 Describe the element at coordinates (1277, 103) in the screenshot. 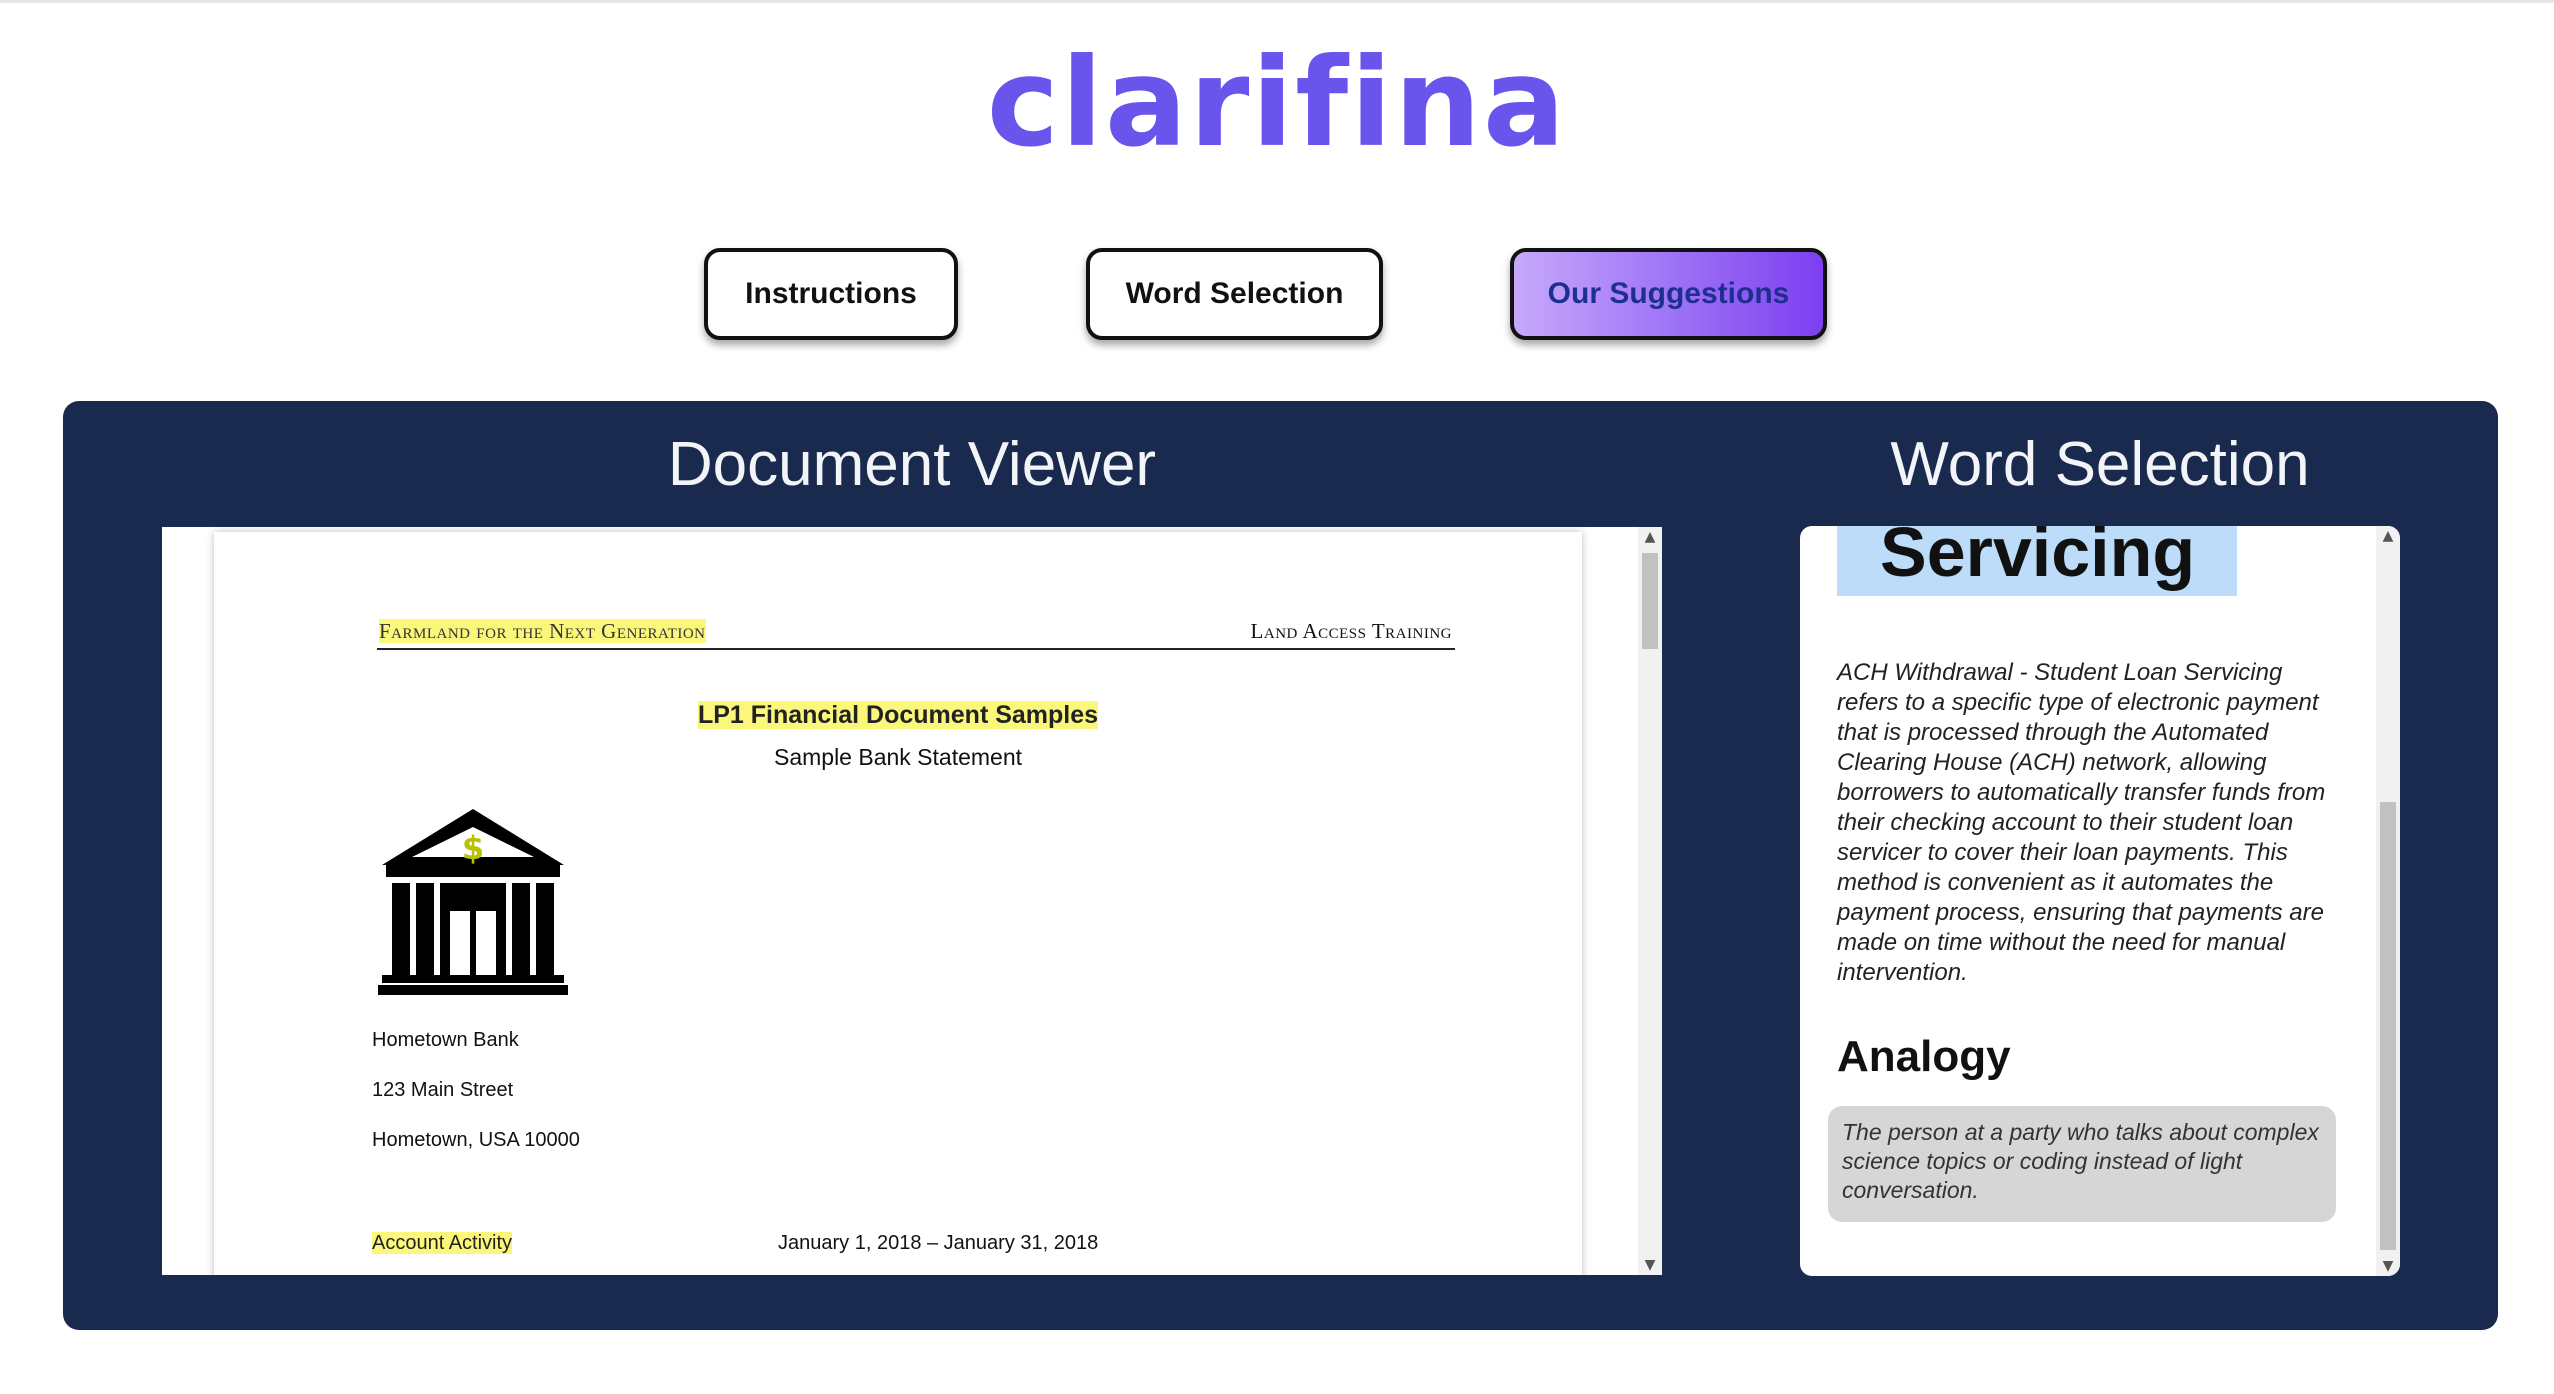

I see `brand-logo: clarifina` at that location.